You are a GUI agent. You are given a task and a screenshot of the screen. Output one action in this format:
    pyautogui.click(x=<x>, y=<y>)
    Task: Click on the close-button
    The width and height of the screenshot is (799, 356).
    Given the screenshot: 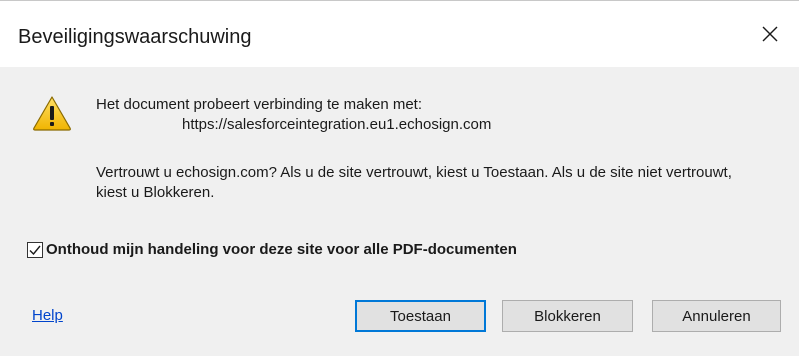 What is the action you would take?
    pyautogui.click(x=770, y=34)
    